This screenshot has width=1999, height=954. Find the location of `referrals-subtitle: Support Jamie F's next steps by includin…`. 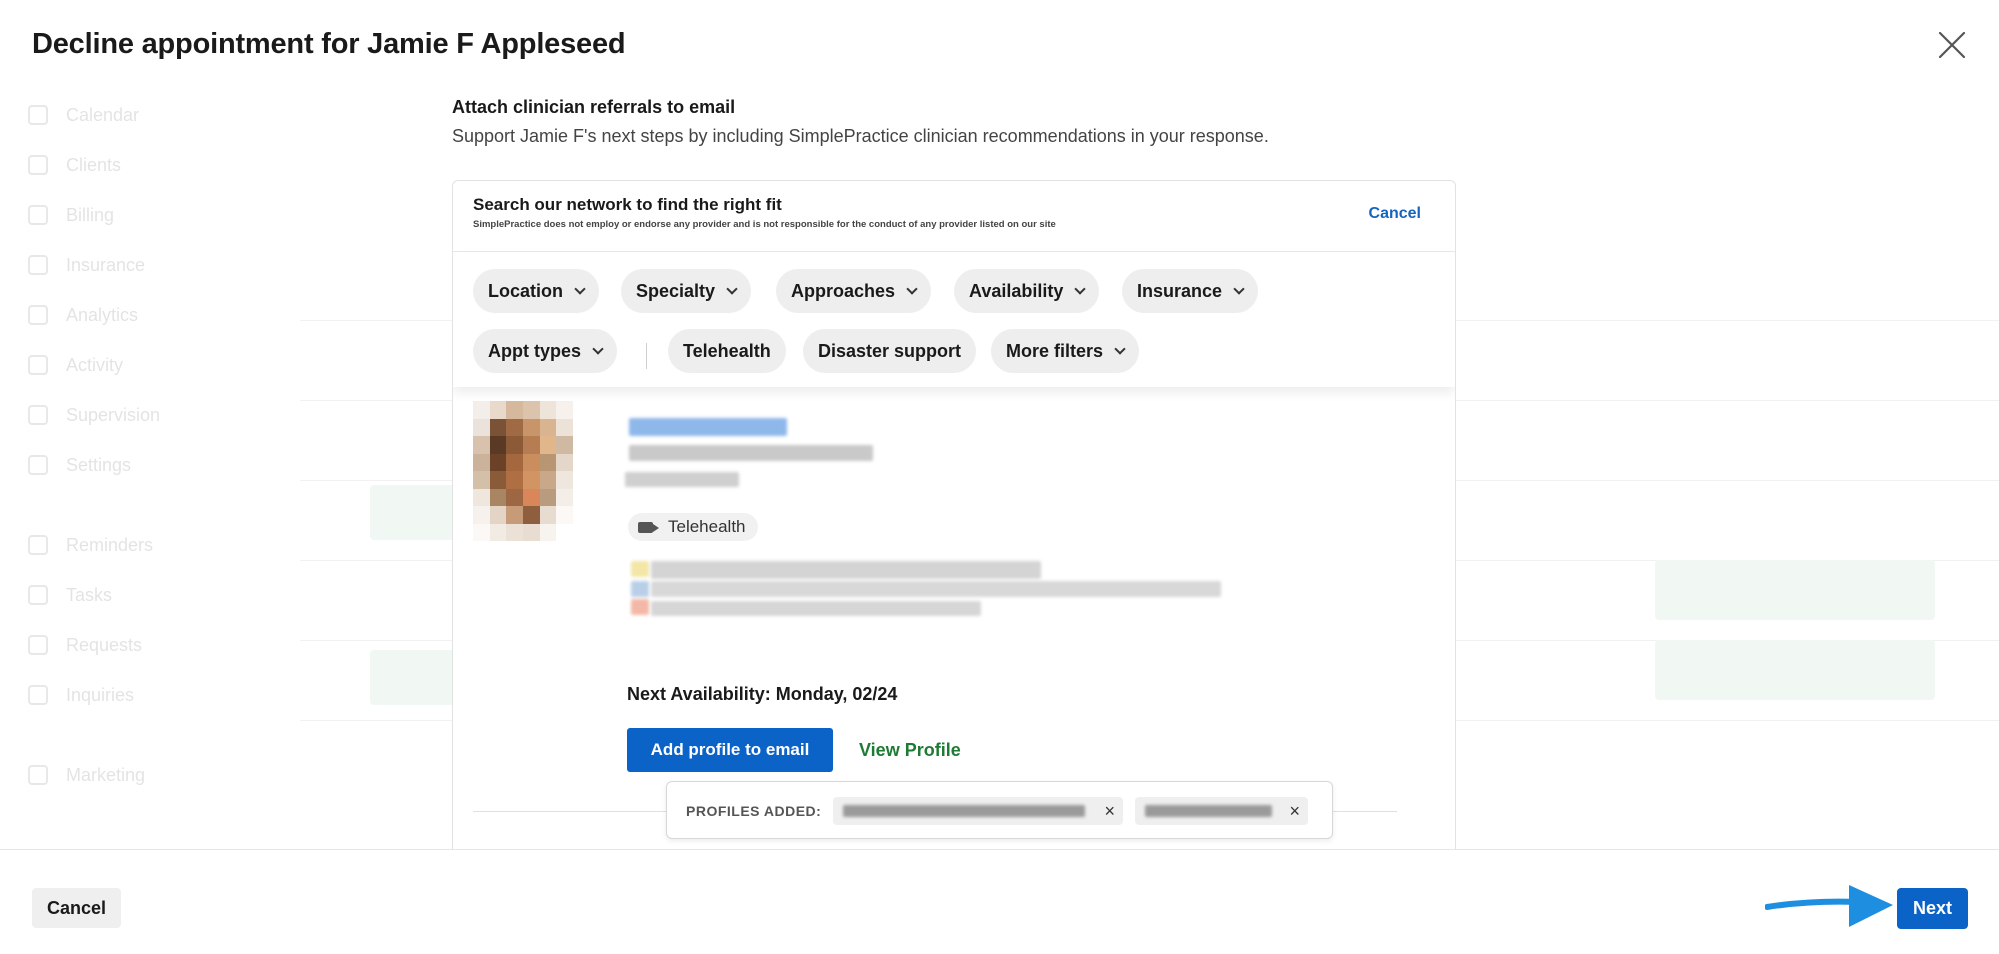

referrals-subtitle: Support Jamie F's next steps by includin… is located at coordinates (860, 136).